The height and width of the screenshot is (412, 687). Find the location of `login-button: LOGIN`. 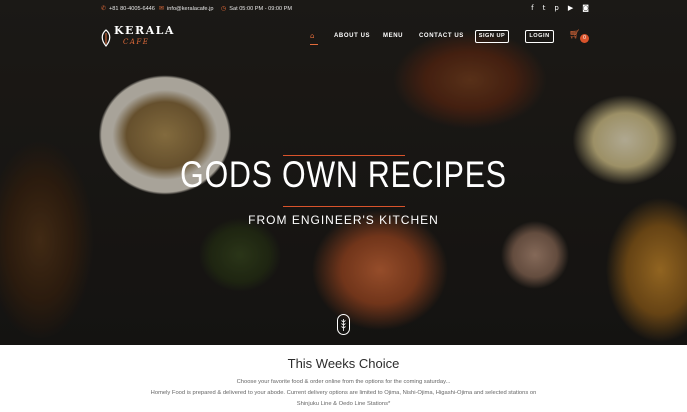

login-button: LOGIN is located at coordinates (539, 36).